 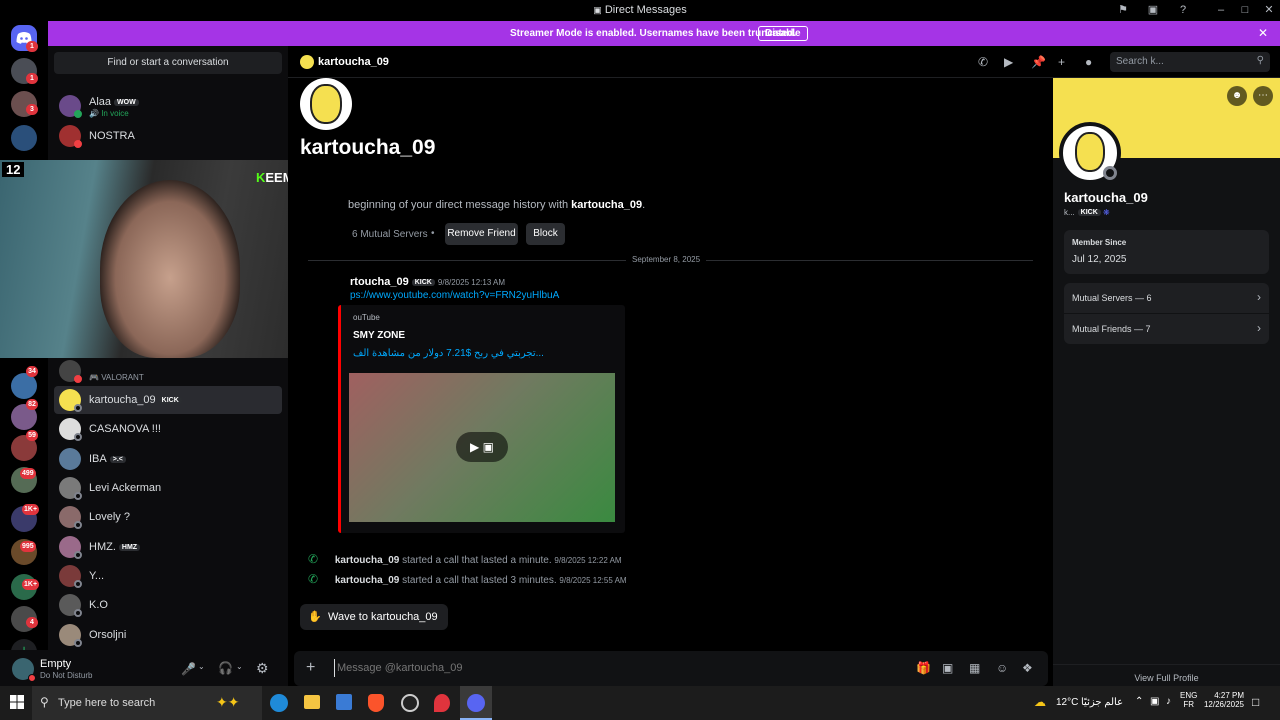 What do you see at coordinates (442, 703) in the screenshot?
I see `maps-icon` at bounding box center [442, 703].